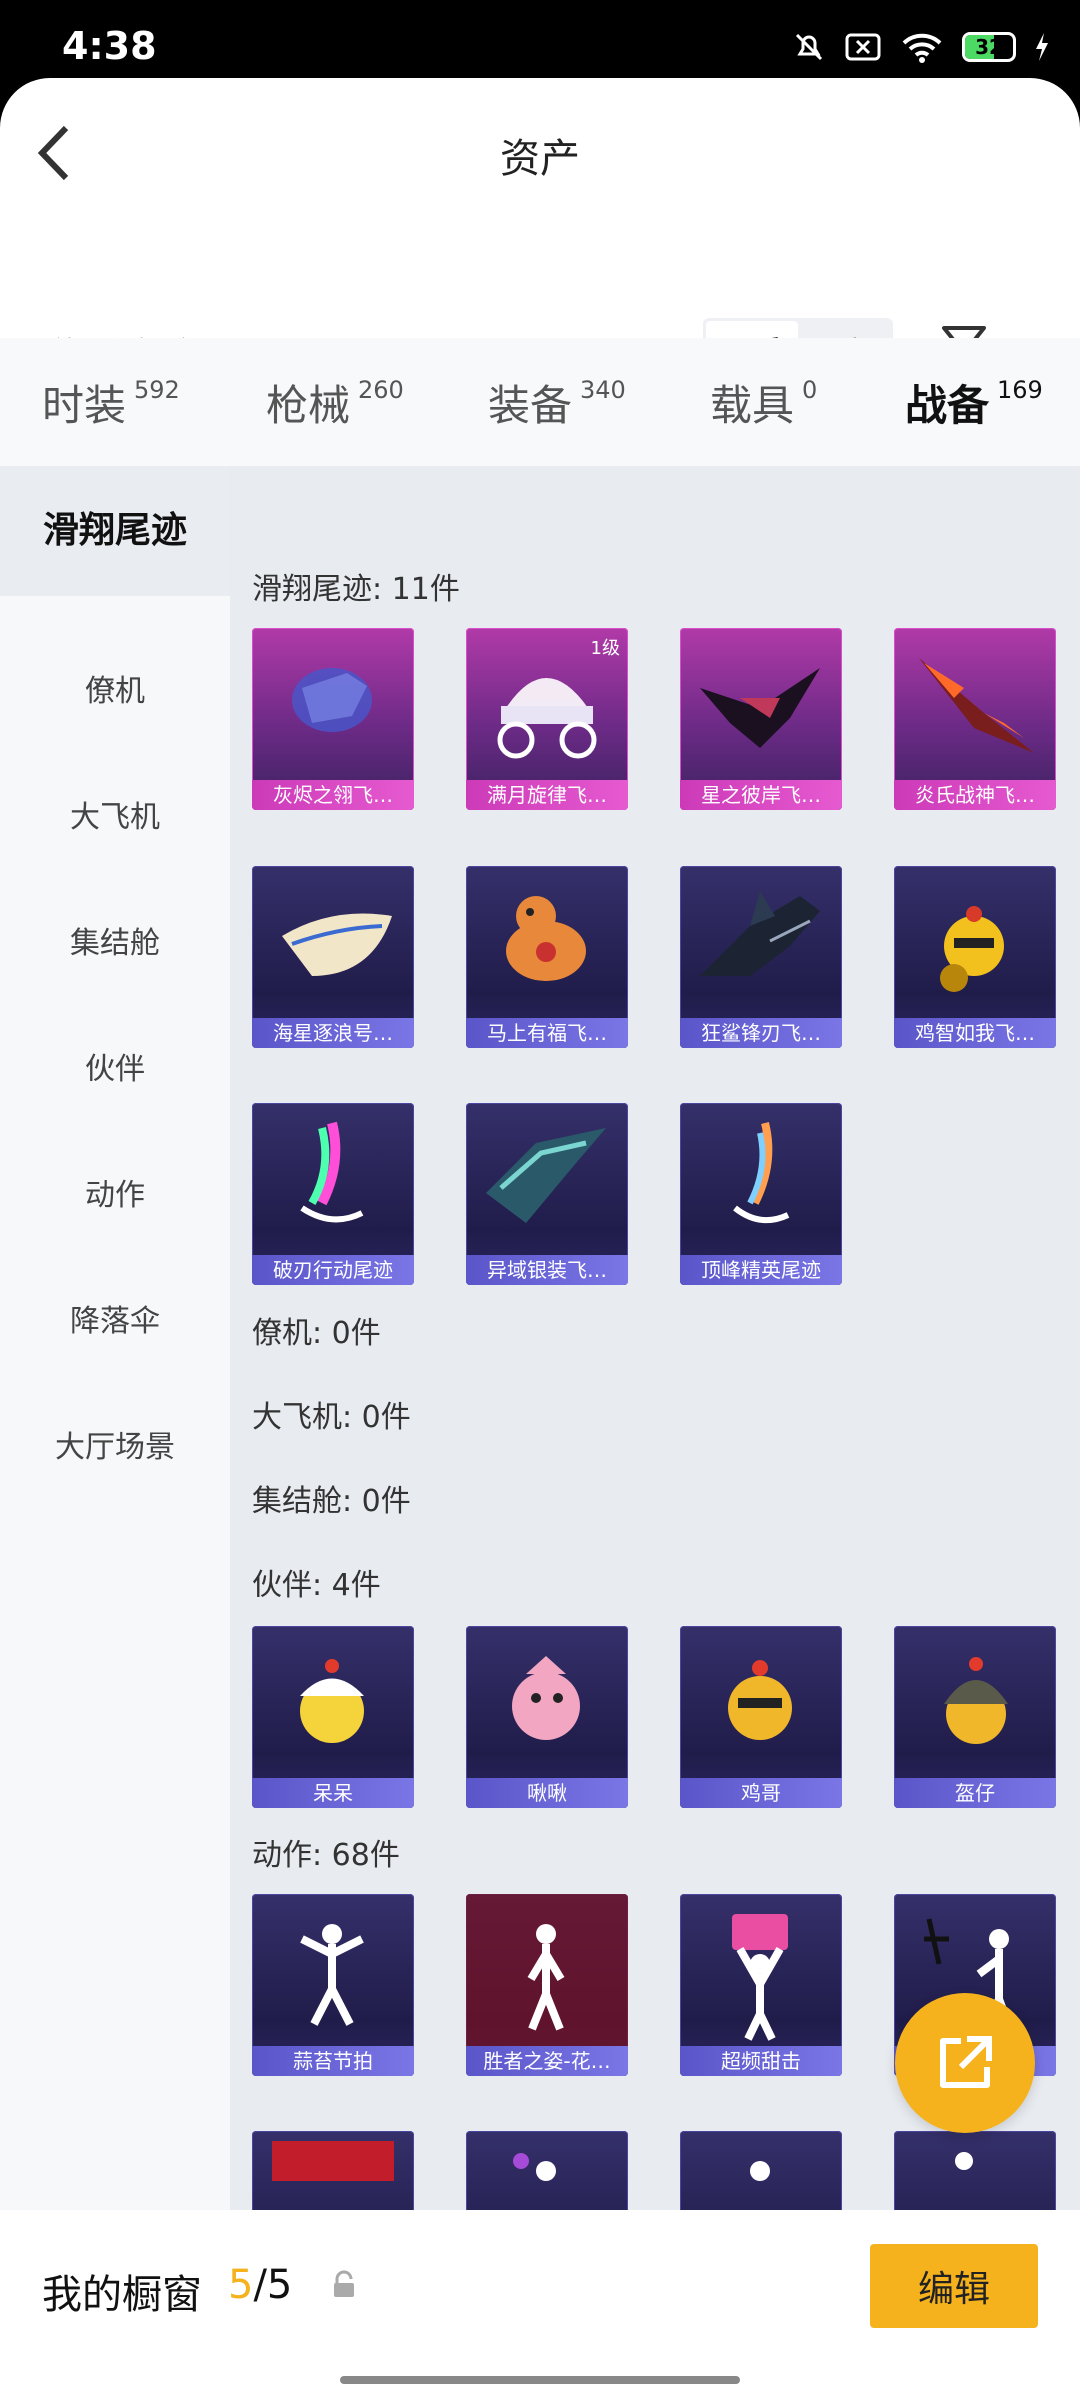 The image size is (1080, 2400). I want to click on item-card: 呆呆, so click(333, 1717).